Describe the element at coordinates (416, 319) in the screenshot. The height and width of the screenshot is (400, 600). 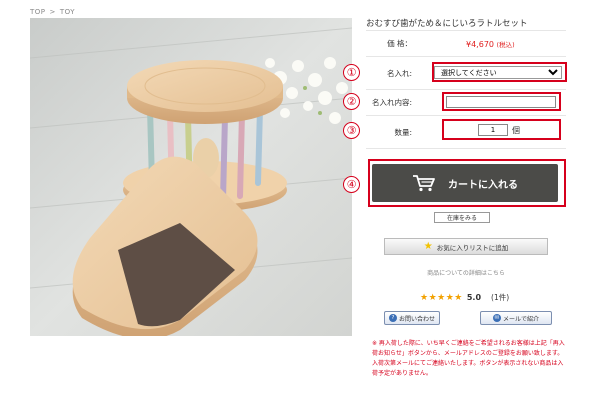
I see `inquiry-label: お問い合わせ` at that location.